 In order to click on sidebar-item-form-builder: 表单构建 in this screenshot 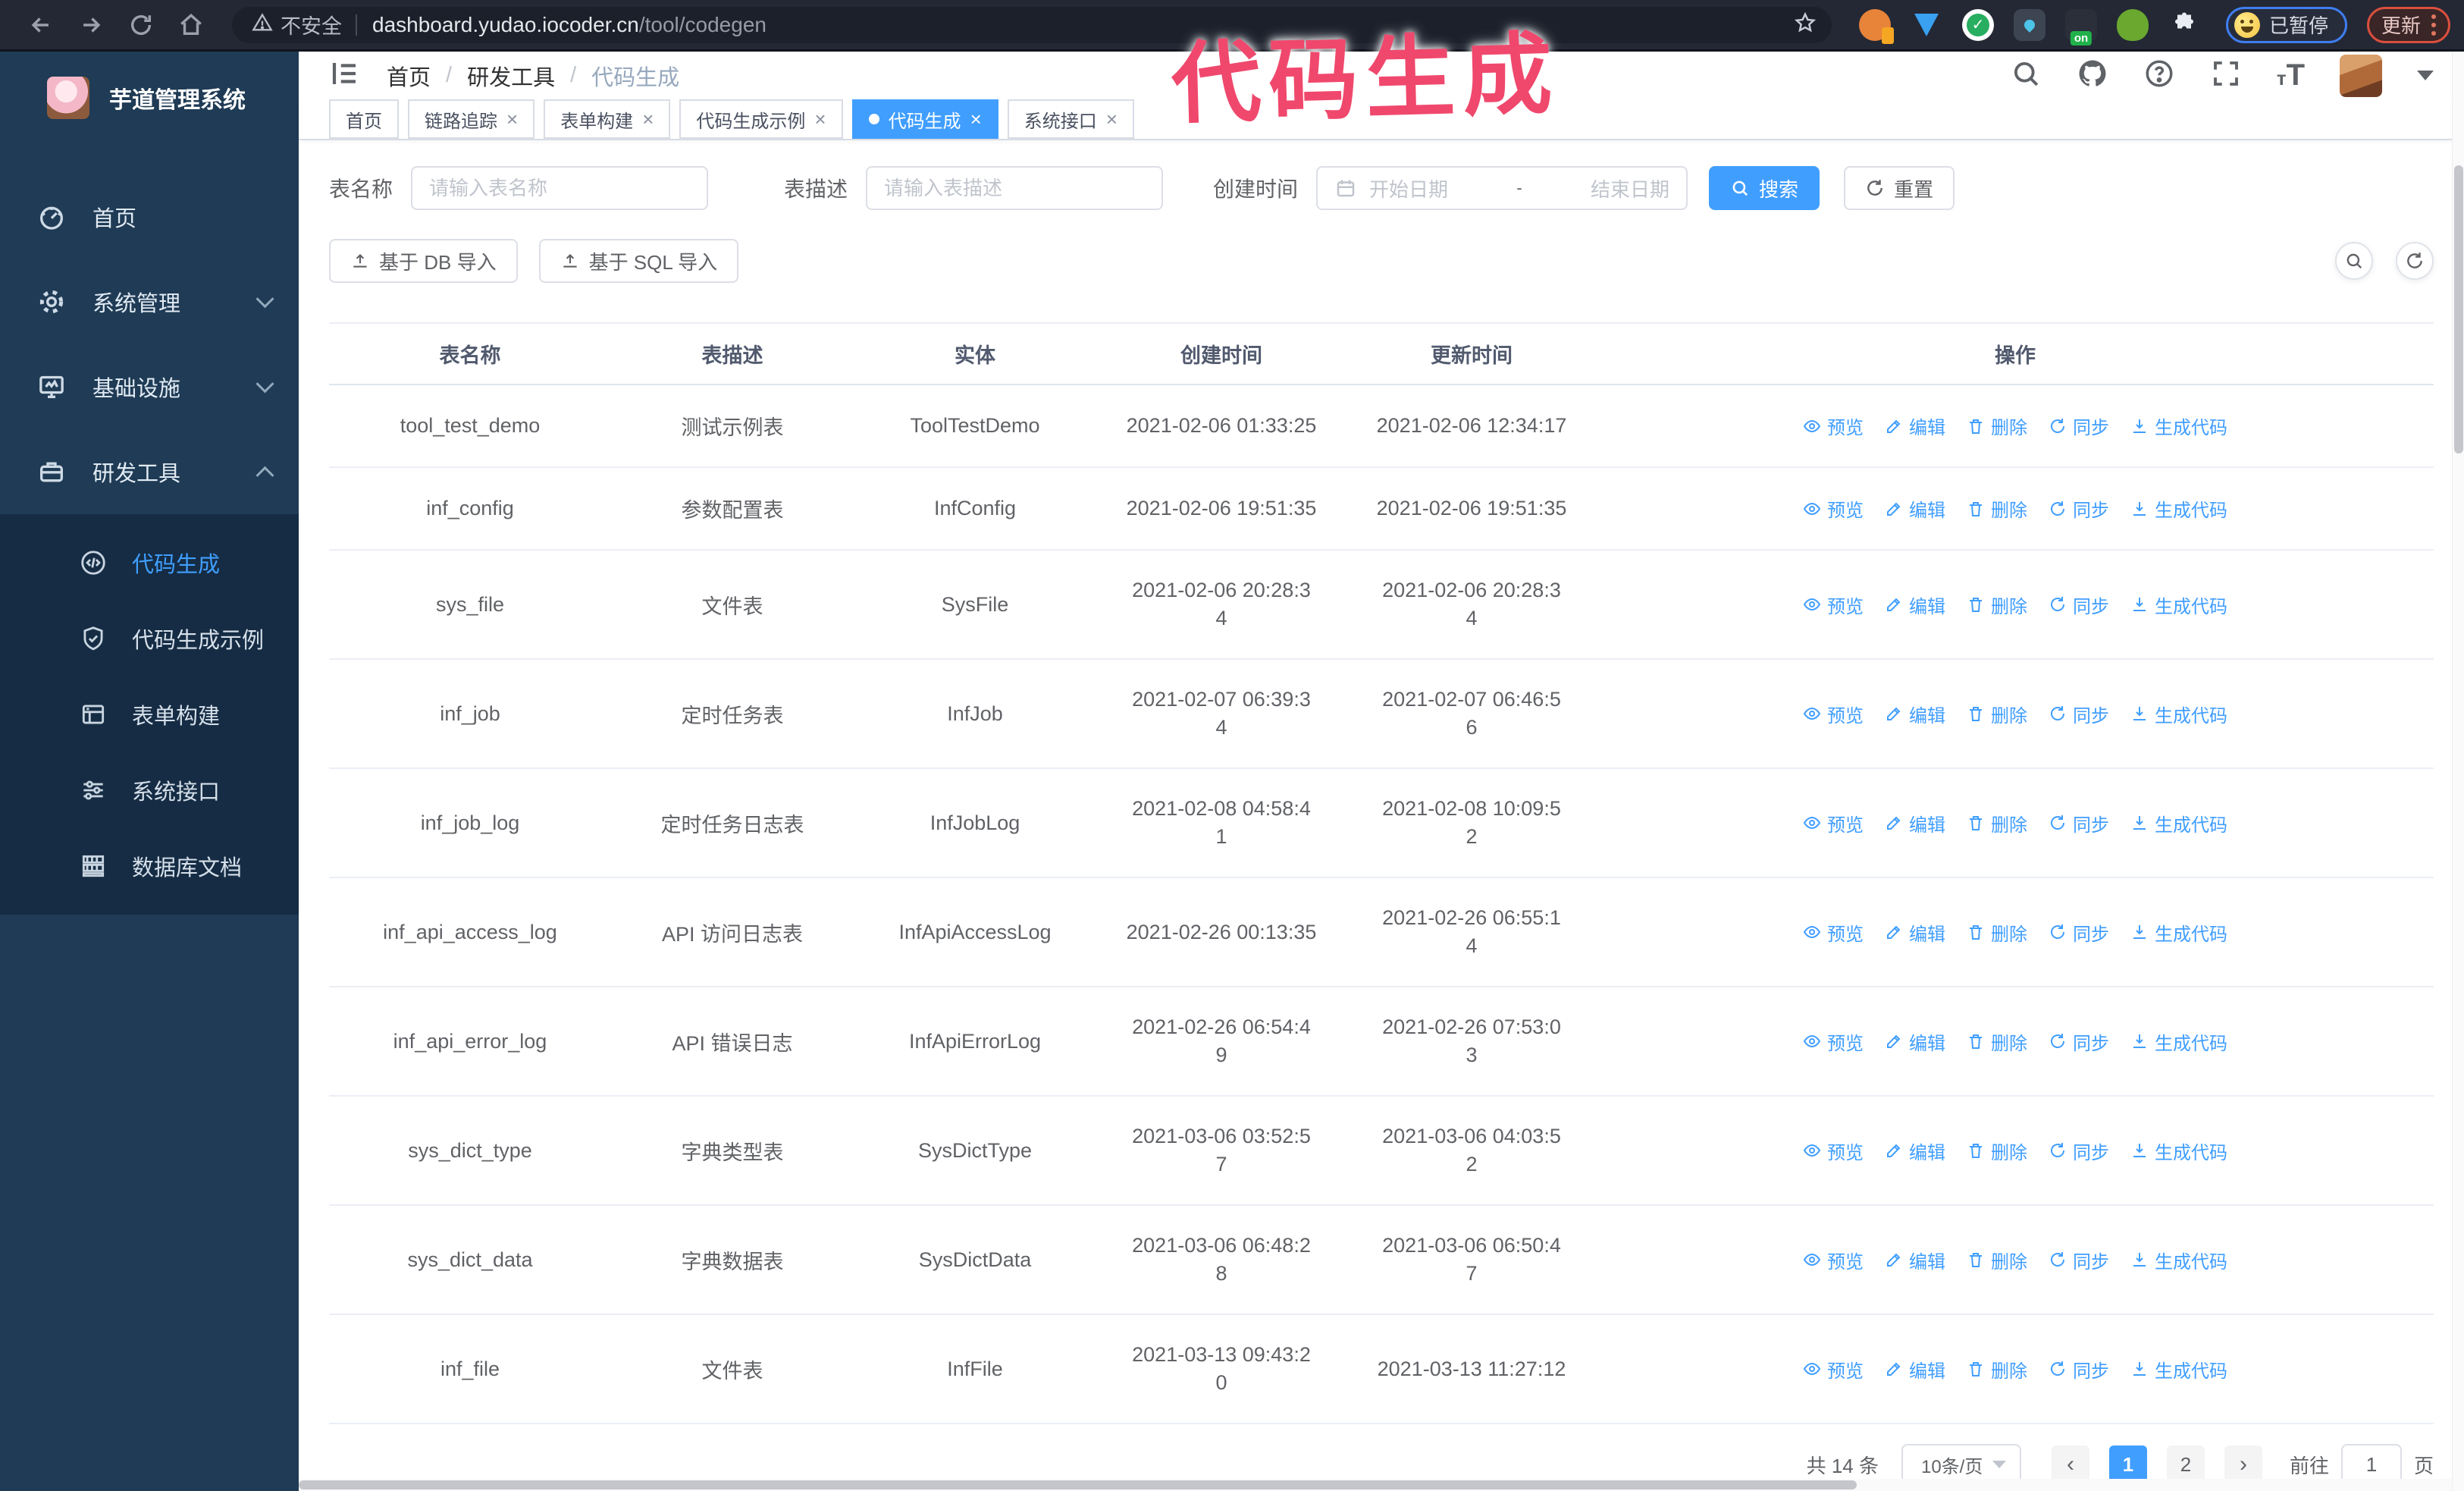, I will do `click(150, 714)`.